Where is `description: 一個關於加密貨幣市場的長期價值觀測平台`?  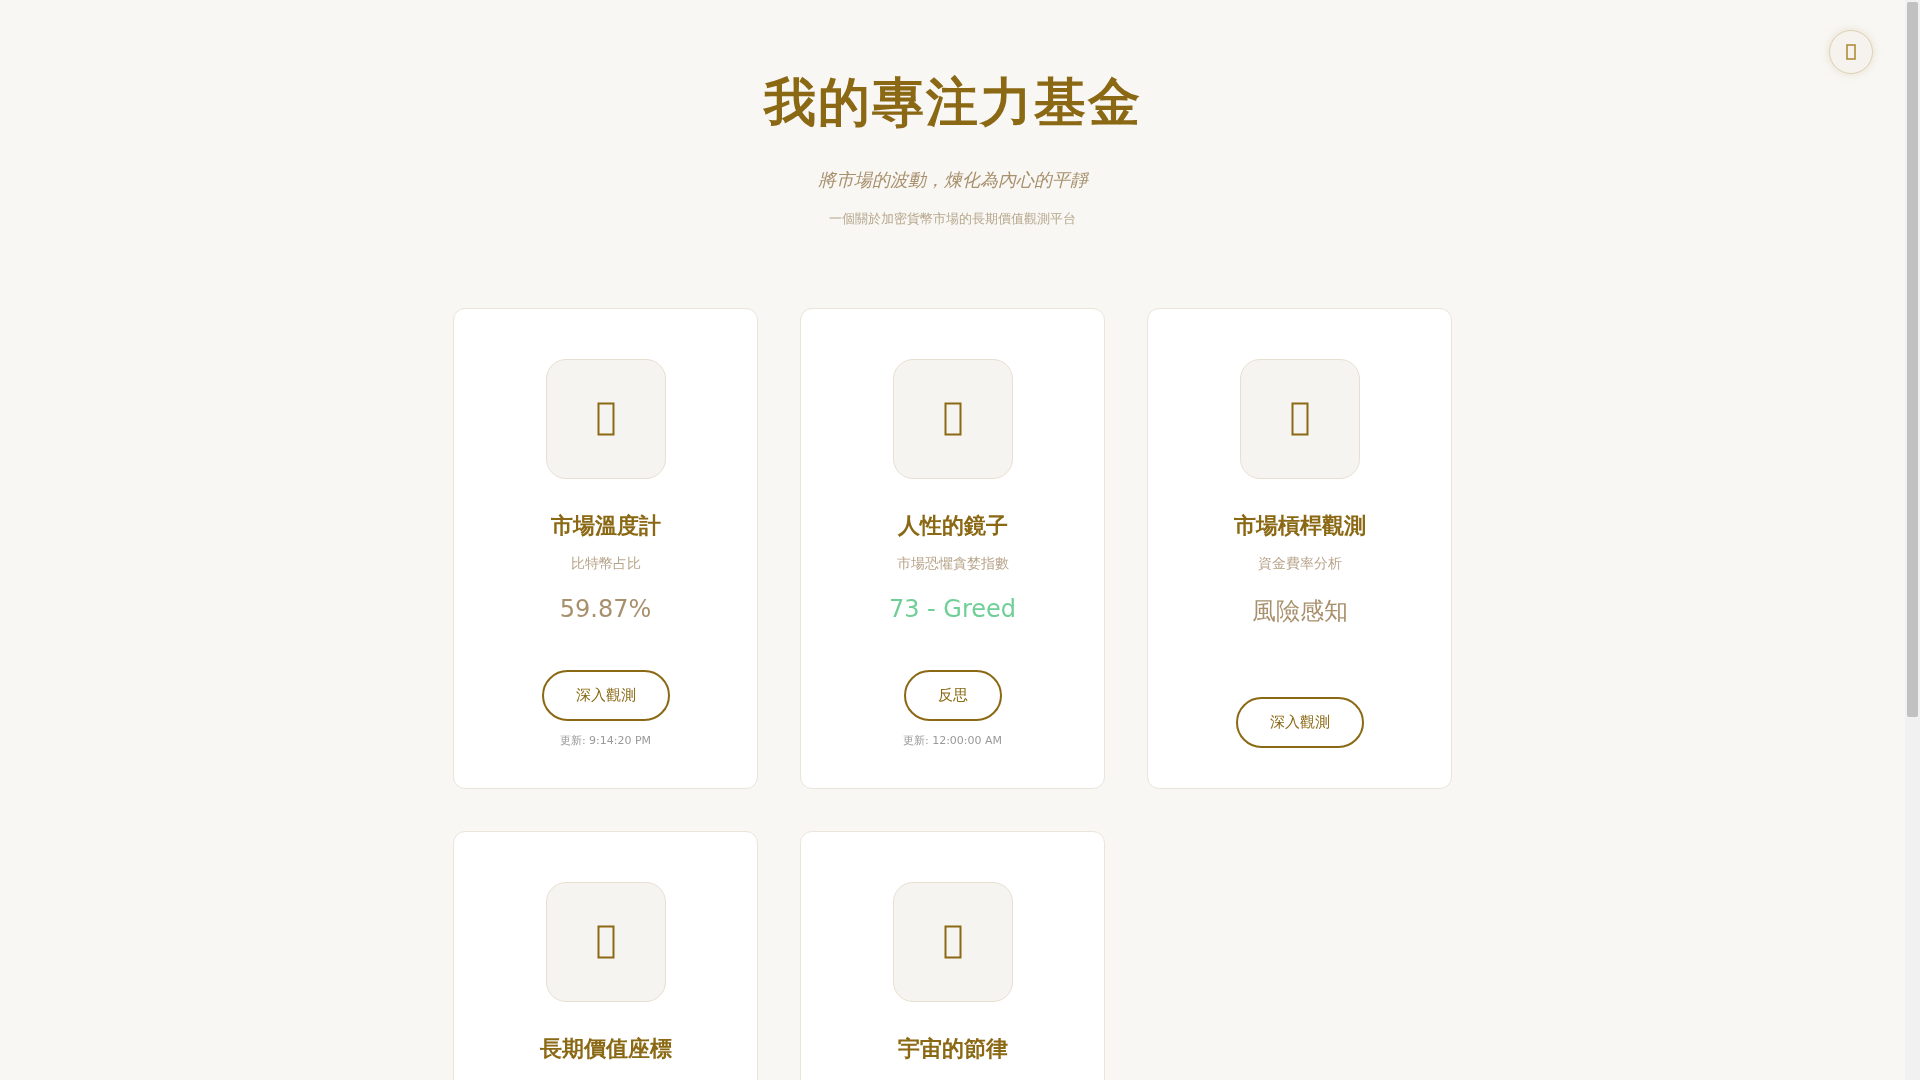
description: 一個關於加密貨幣市場的長期價值觀測平台 is located at coordinates (952, 219).